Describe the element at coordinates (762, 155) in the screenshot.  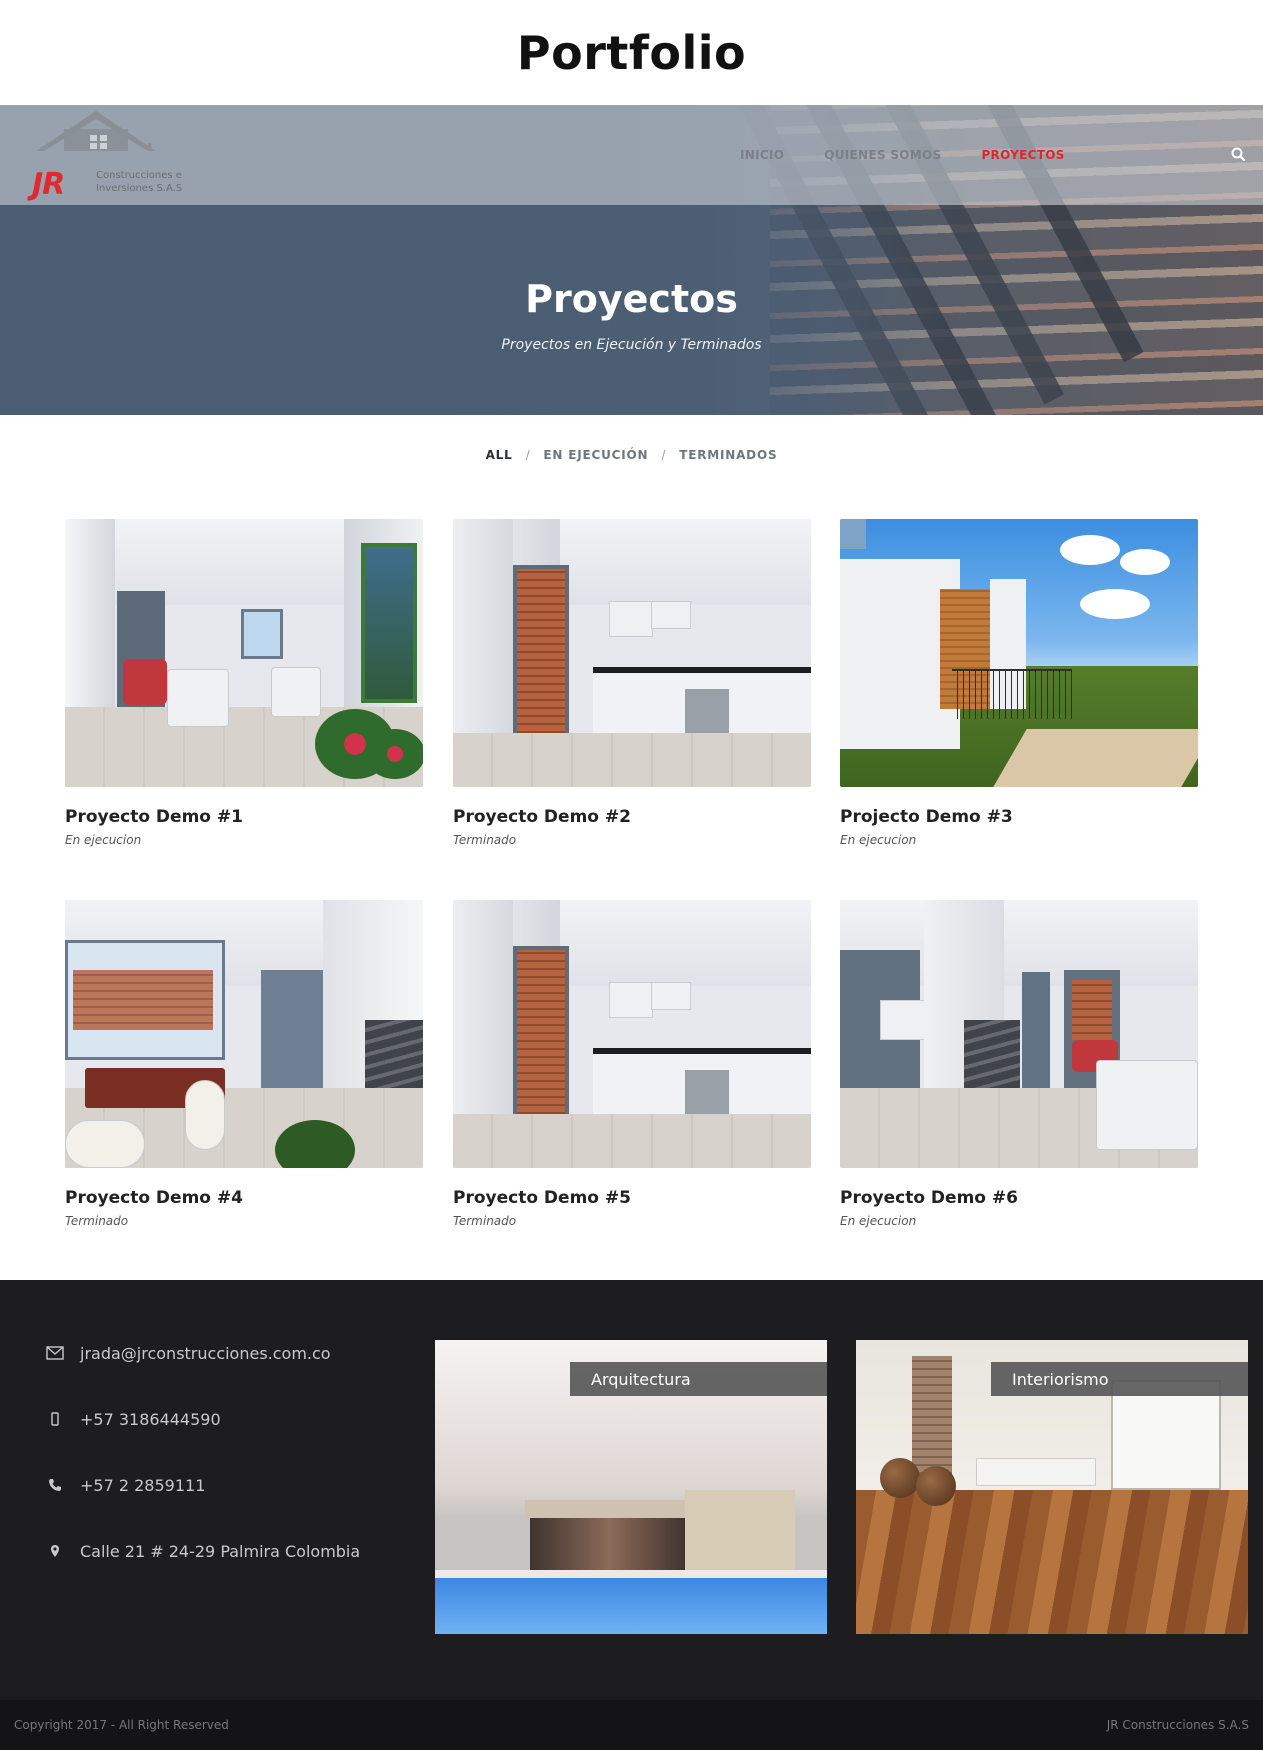
I see `nav-link-inicio: INICIO` at that location.